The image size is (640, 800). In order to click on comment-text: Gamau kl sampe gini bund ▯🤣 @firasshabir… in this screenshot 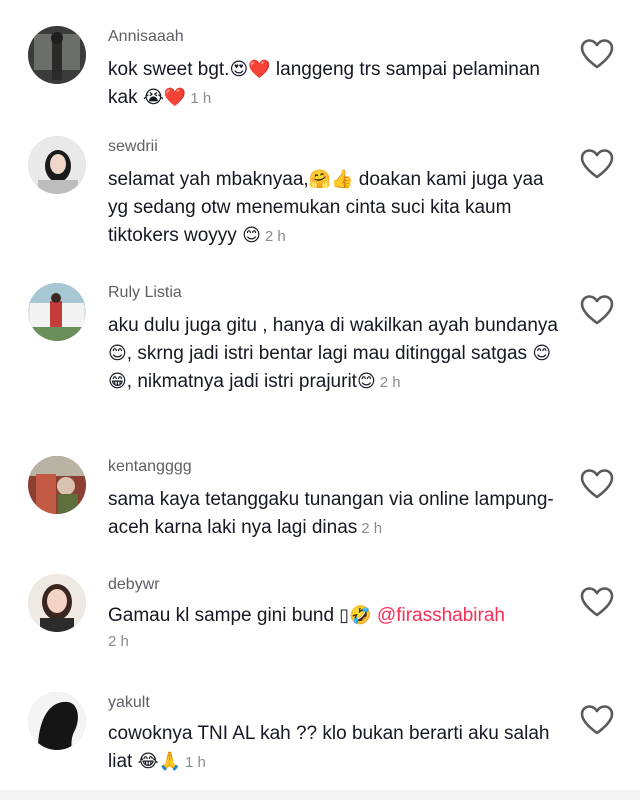, I will do `click(333, 628)`.